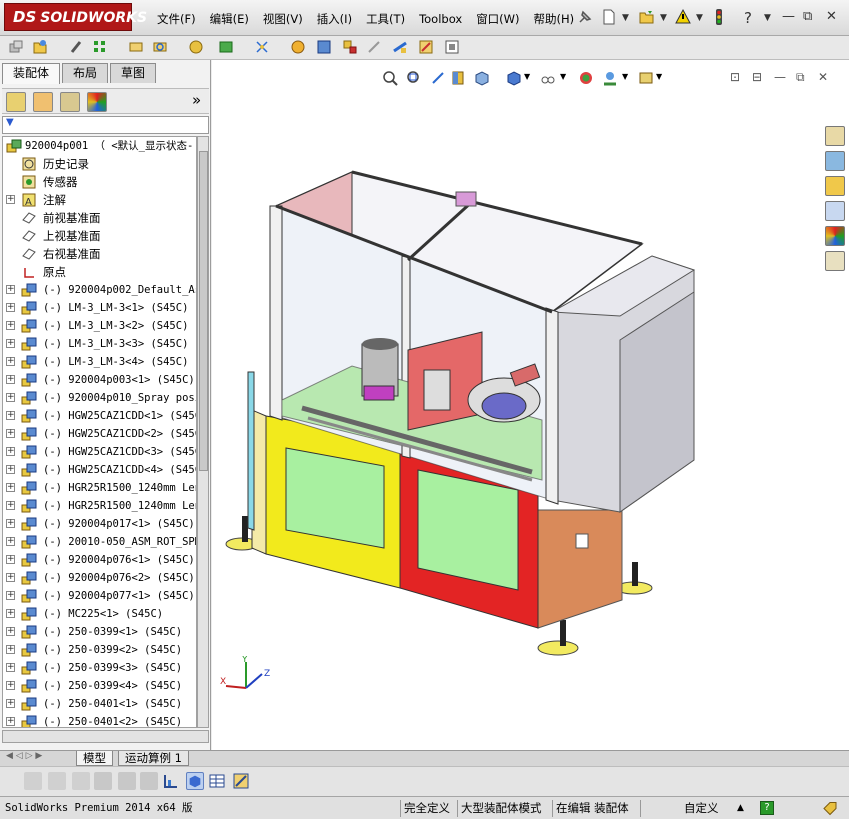 Image resolution: width=849 pixels, height=819 pixels. I want to click on bill-of-materials-icon, so click(324, 47).